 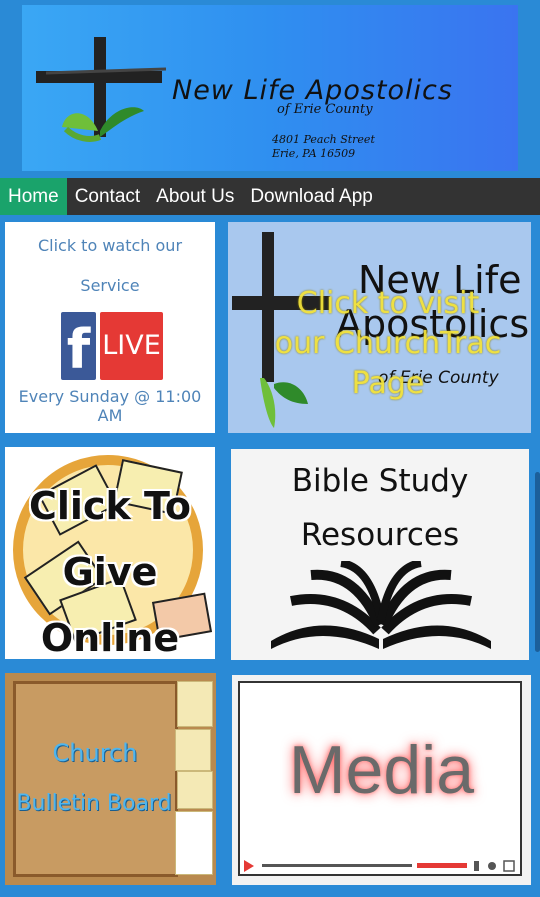 I want to click on watch-line-1: Click to watch our, so click(x=110, y=245).